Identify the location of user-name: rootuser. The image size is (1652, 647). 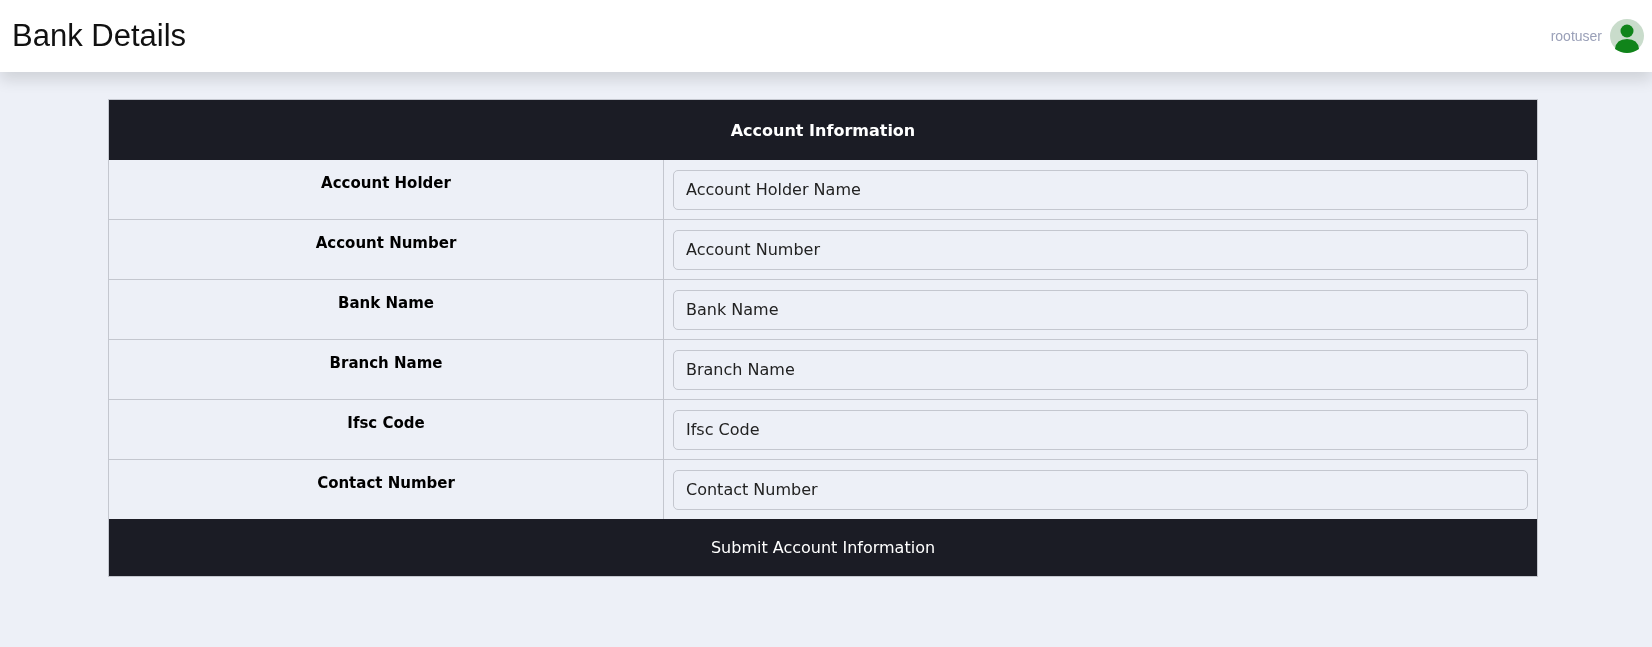
(1576, 36).